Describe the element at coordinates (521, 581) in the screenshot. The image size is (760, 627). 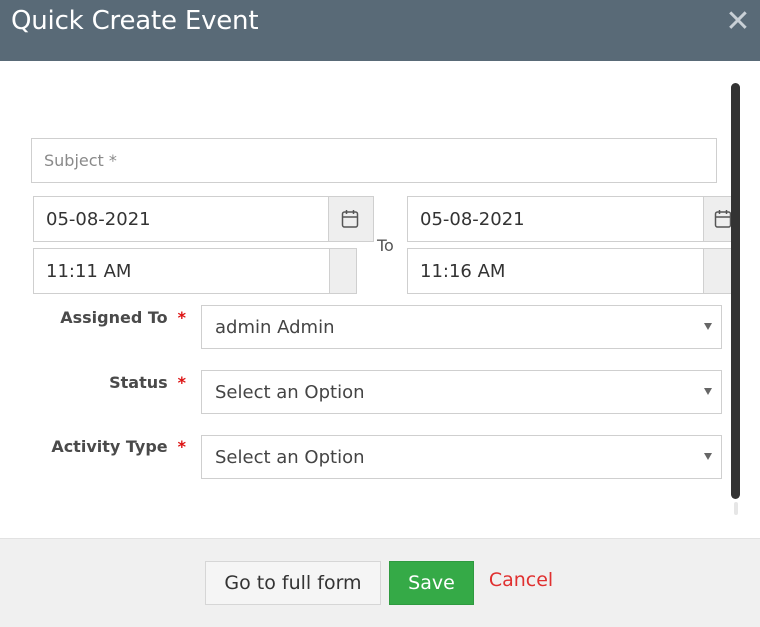
I see `cancel-button: Cancel` at that location.